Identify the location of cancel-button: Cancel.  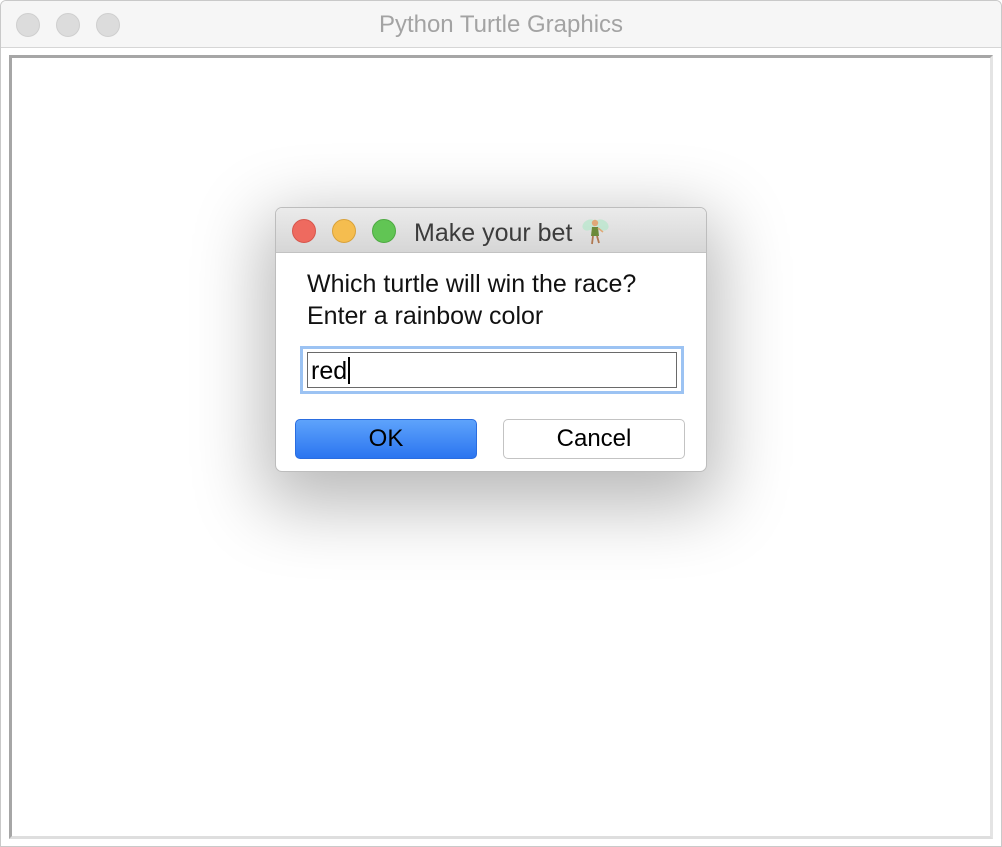
(594, 439).